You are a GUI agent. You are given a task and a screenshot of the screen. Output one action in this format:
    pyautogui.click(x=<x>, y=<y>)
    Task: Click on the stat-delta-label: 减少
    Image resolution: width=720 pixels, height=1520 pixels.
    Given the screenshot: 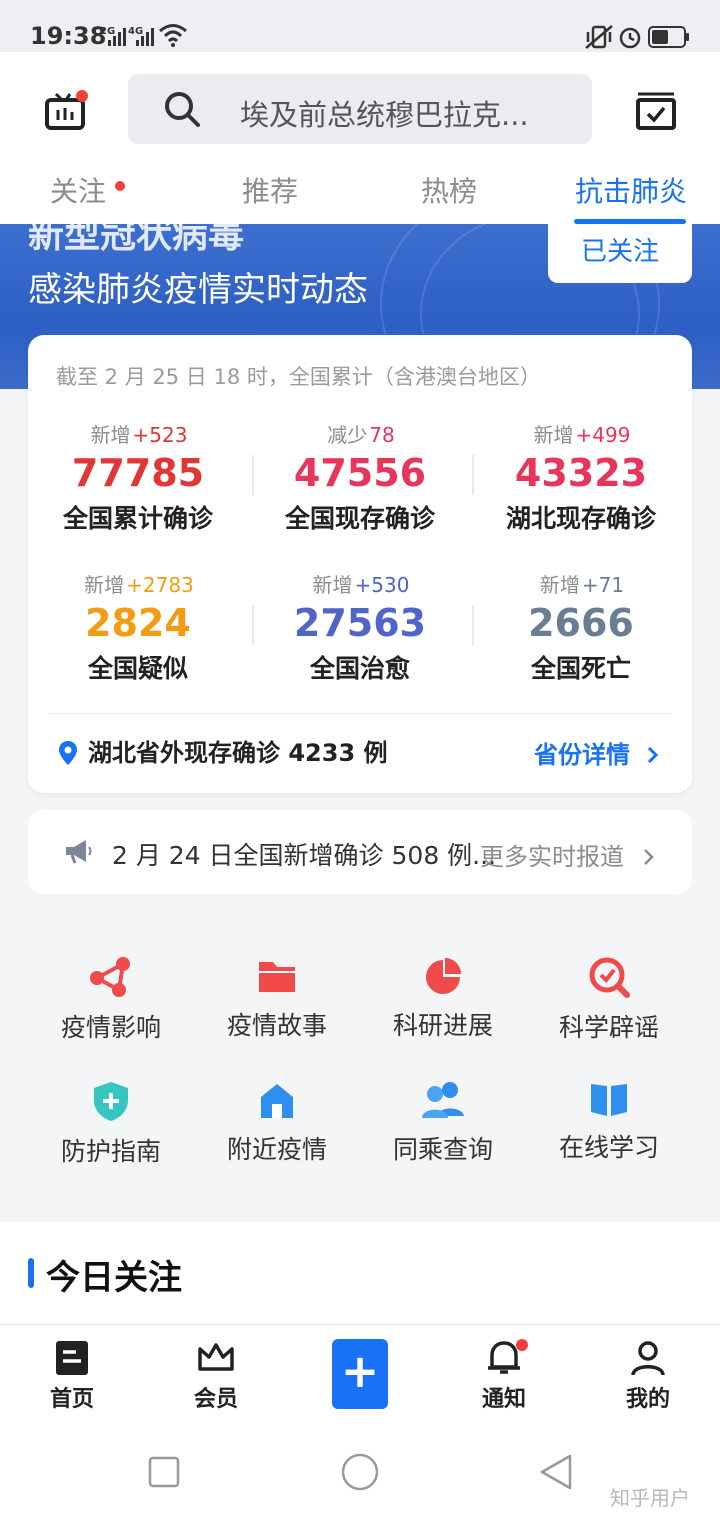 What is the action you would take?
    pyautogui.click(x=347, y=435)
    